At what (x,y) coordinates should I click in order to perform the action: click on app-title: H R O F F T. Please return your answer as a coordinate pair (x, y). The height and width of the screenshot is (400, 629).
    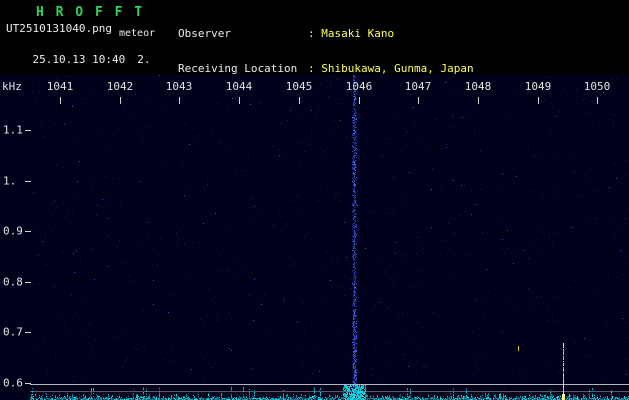
    Looking at the image, I should click on (90, 12).